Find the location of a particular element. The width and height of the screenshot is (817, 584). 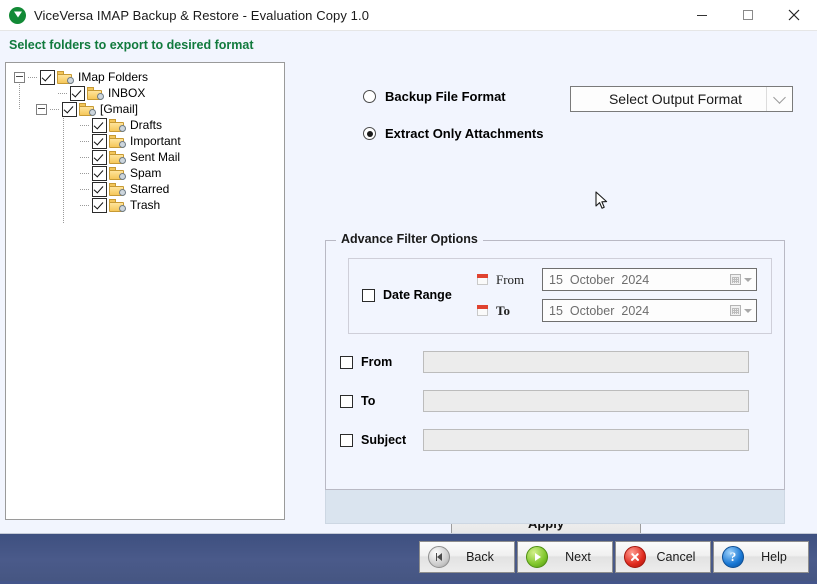

cancel-x-icon is located at coordinates (635, 557).